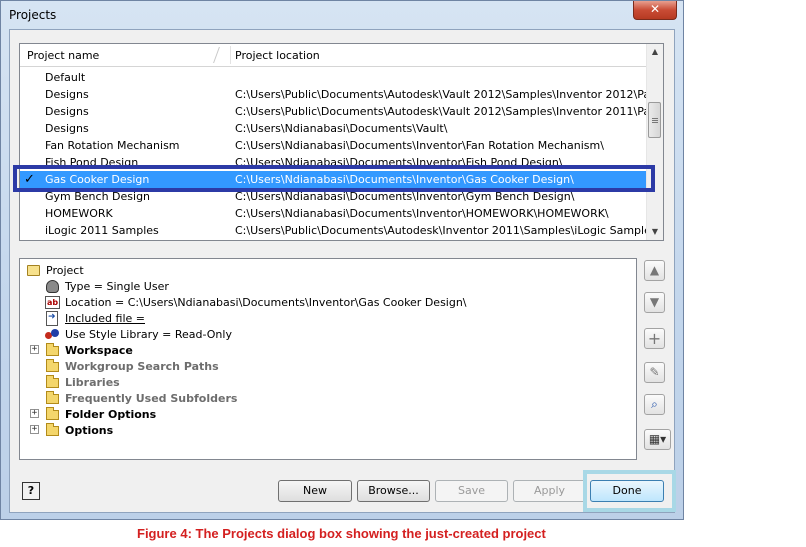 The height and width of the screenshot is (547, 806). I want to click on project-name: HOMEWORK, so click(79, 213).